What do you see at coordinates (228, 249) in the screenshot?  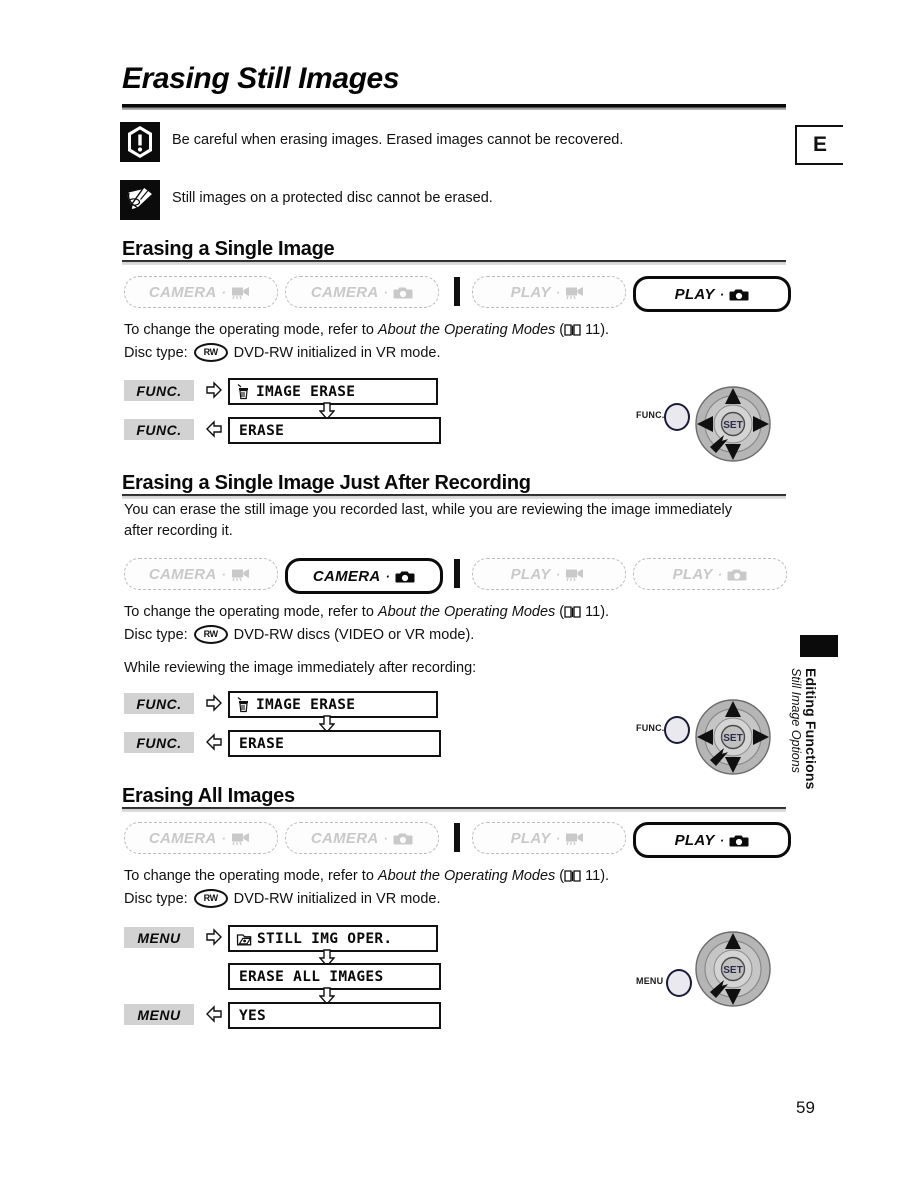 I see `section-heading-1: Erasing a Single Image` at bounding box center [228, 249].